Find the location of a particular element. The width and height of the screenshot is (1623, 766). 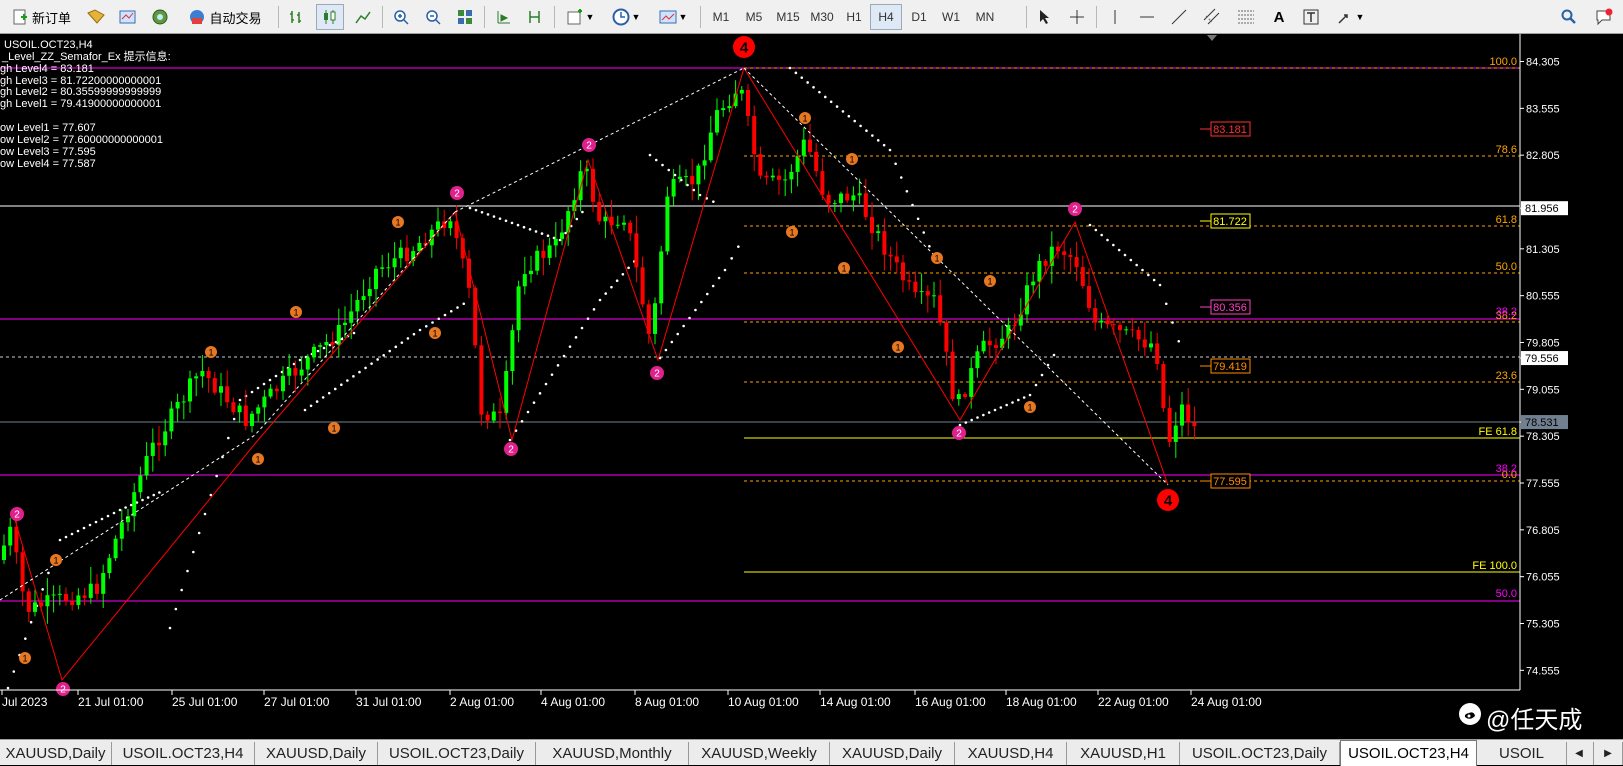

chart-tab: XAUUSD,H4 is located at coordinates (1011, 753).